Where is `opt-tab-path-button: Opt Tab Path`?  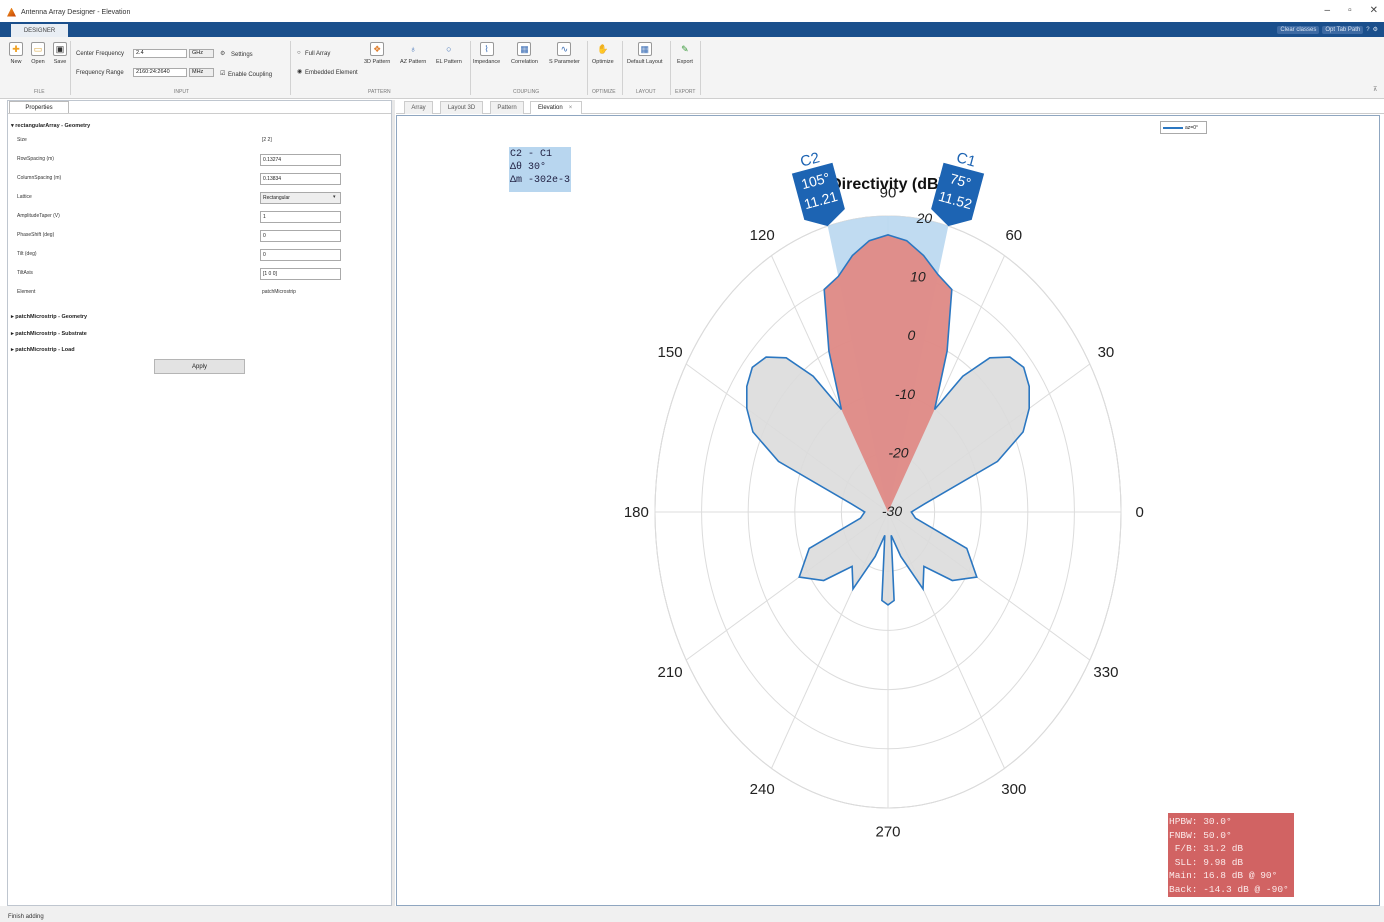 opt-tab-path-button: Opt Tab Path is located at coordinates (1343, 29).